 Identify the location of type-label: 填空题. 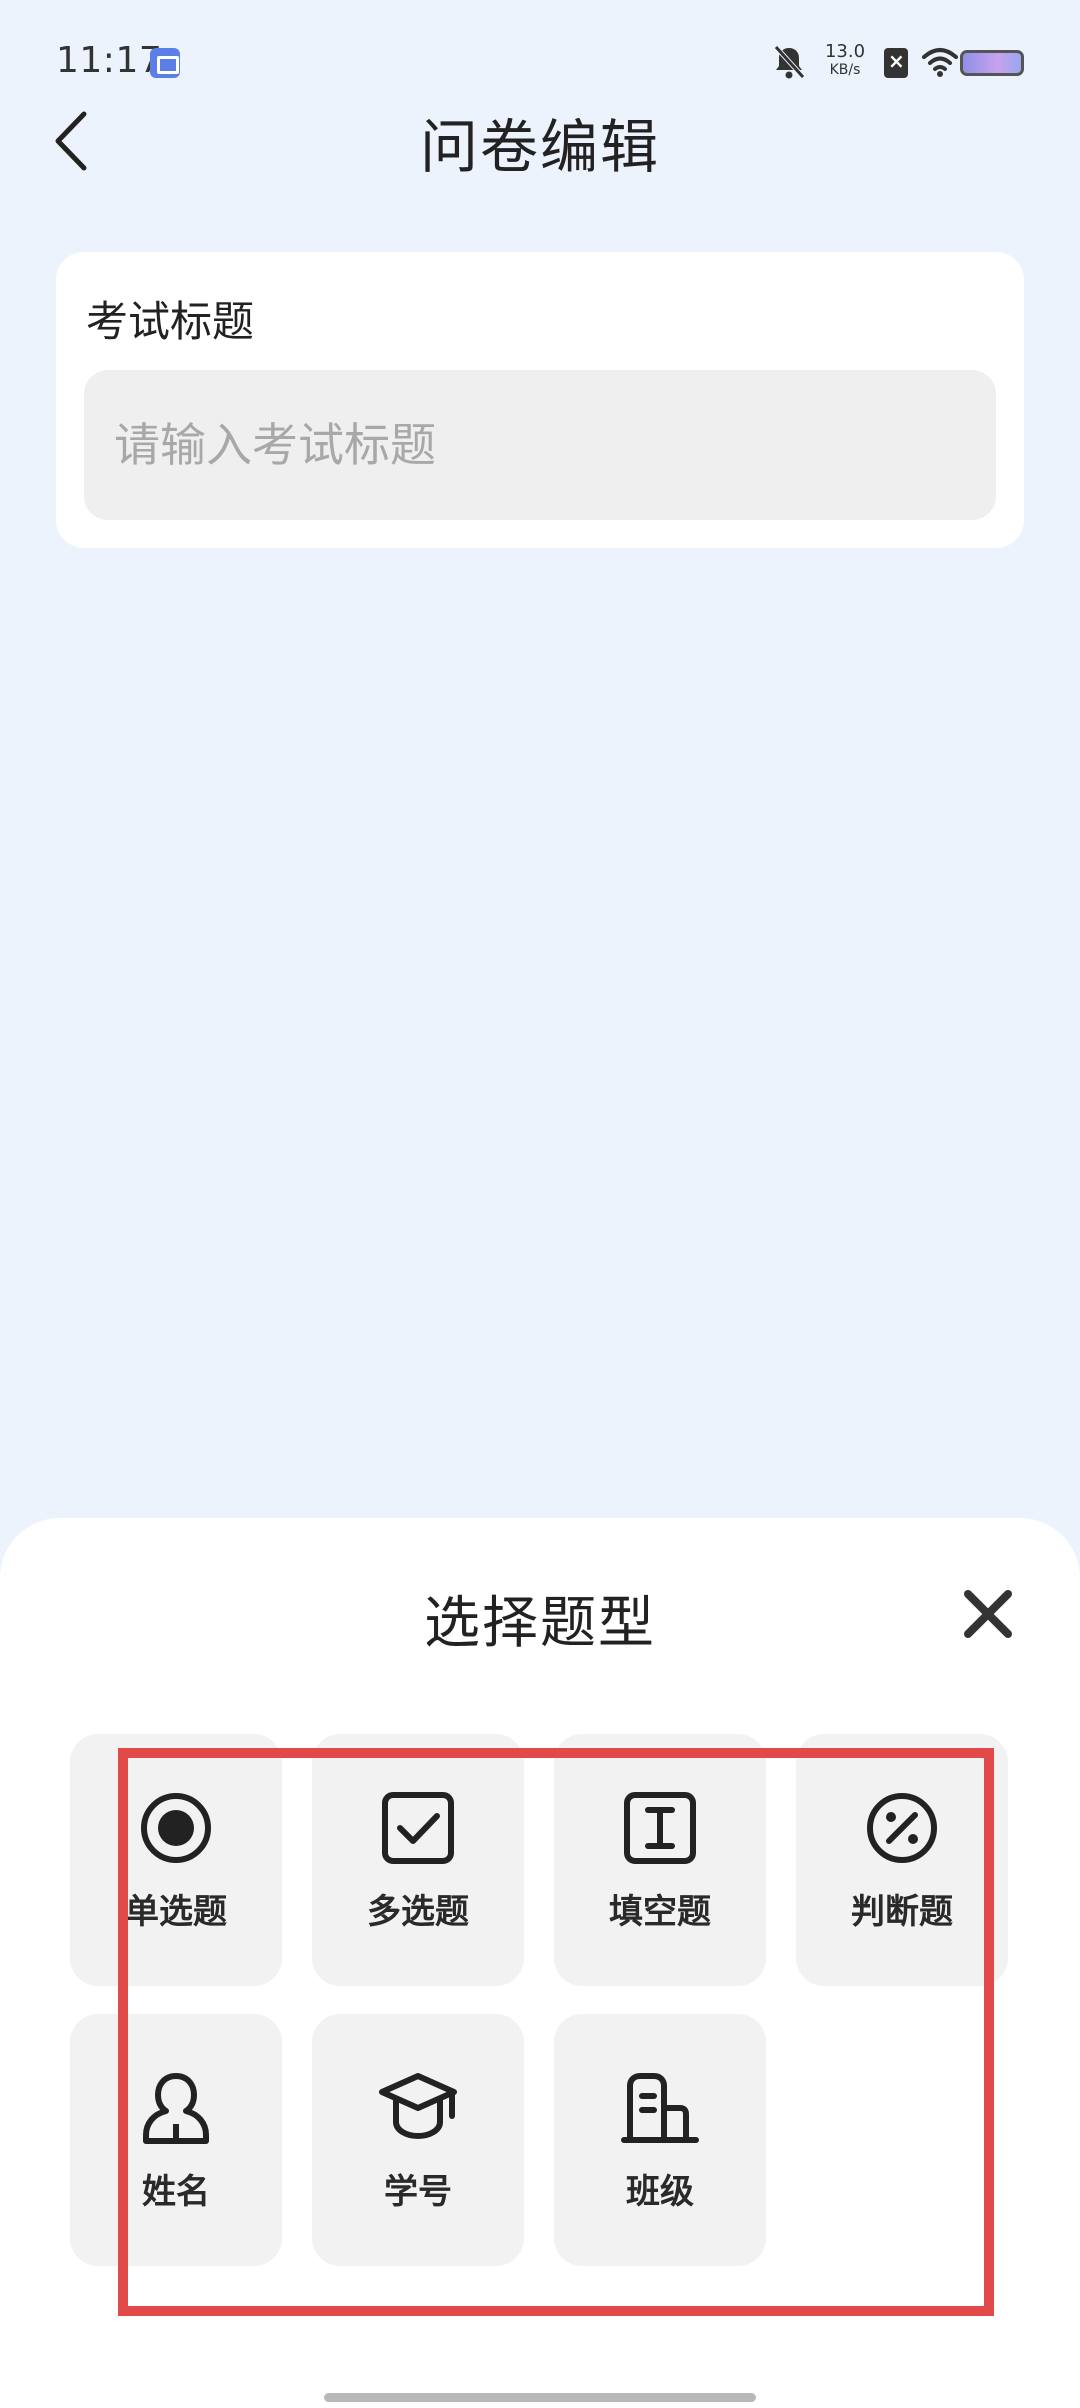
(660, 1912).